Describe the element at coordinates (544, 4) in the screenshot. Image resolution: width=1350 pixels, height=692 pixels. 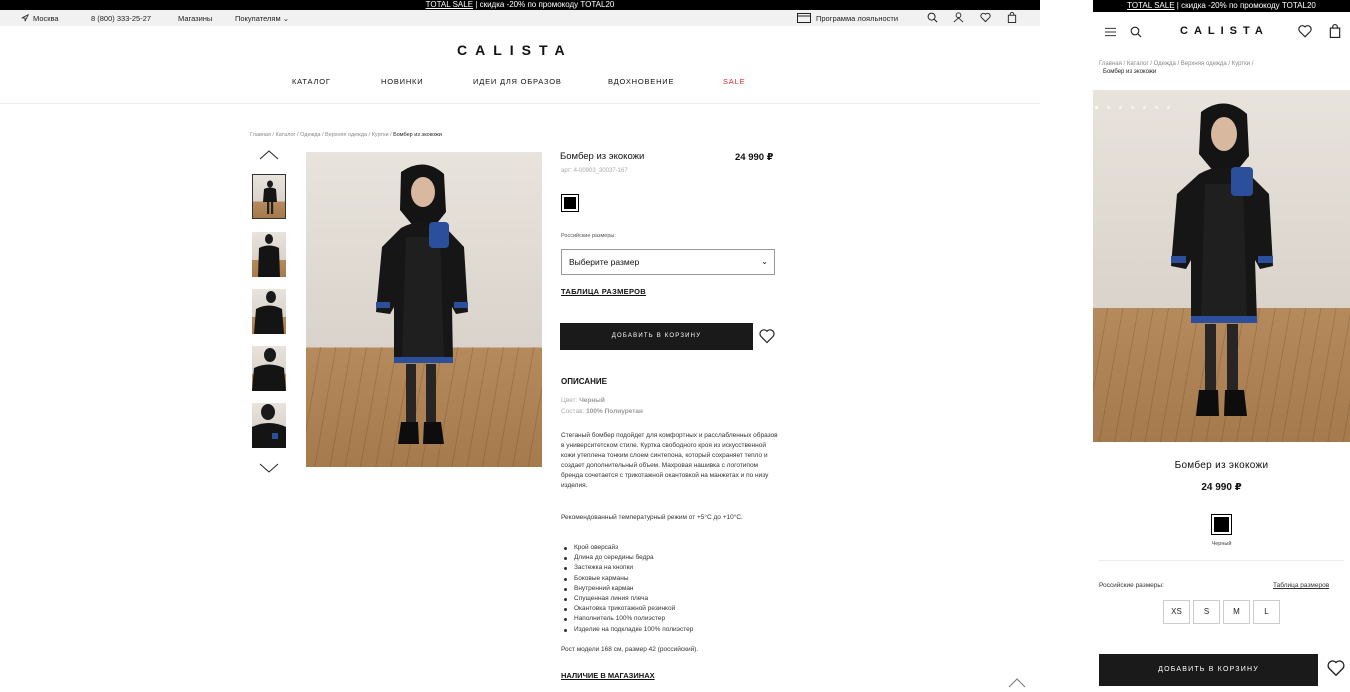
I see `promo-text: | скидка -20% по промокоду TOTAL20` at that location.